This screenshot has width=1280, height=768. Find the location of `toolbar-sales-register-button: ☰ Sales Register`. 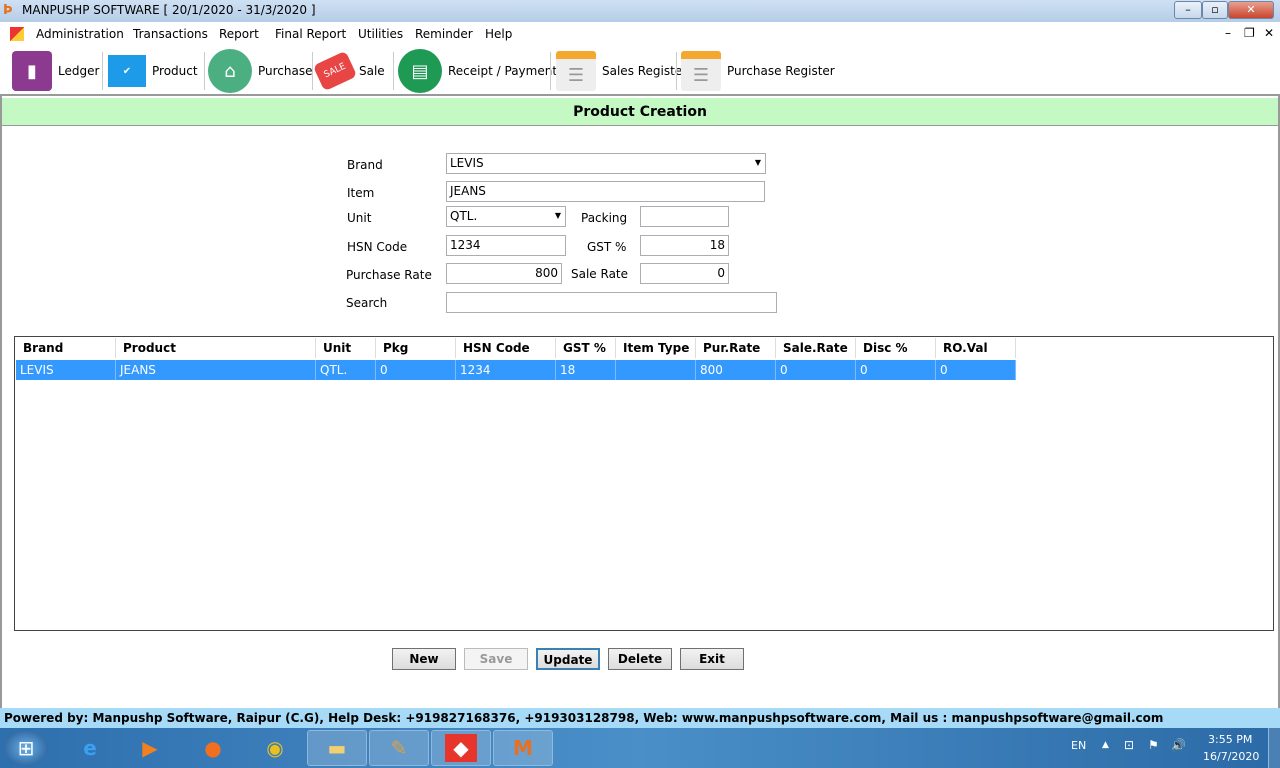

toolbar-sales-register-button: ☰ Sales Register is located at coordinates (621, 71).